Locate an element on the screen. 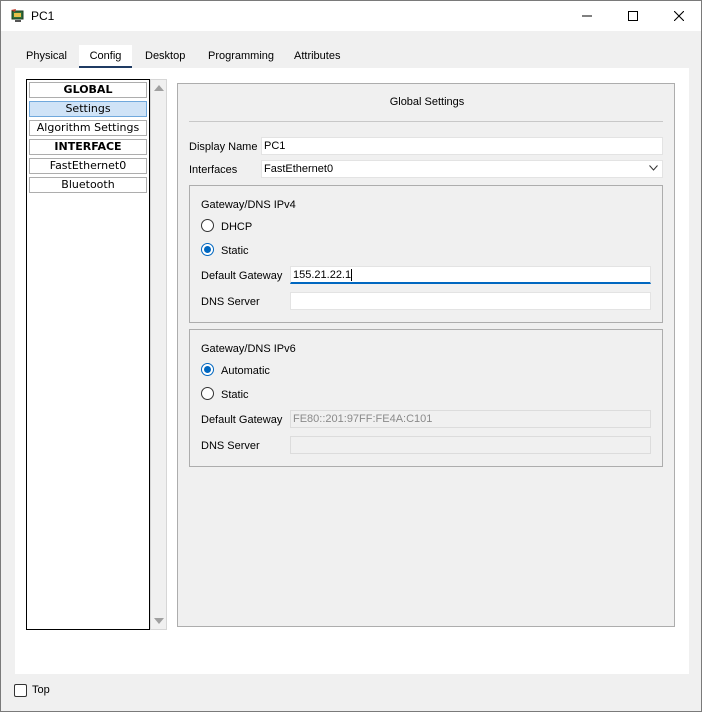 This screenshot has width=702, height=712. scroll-down-icon is located at coordinates (159, 621).